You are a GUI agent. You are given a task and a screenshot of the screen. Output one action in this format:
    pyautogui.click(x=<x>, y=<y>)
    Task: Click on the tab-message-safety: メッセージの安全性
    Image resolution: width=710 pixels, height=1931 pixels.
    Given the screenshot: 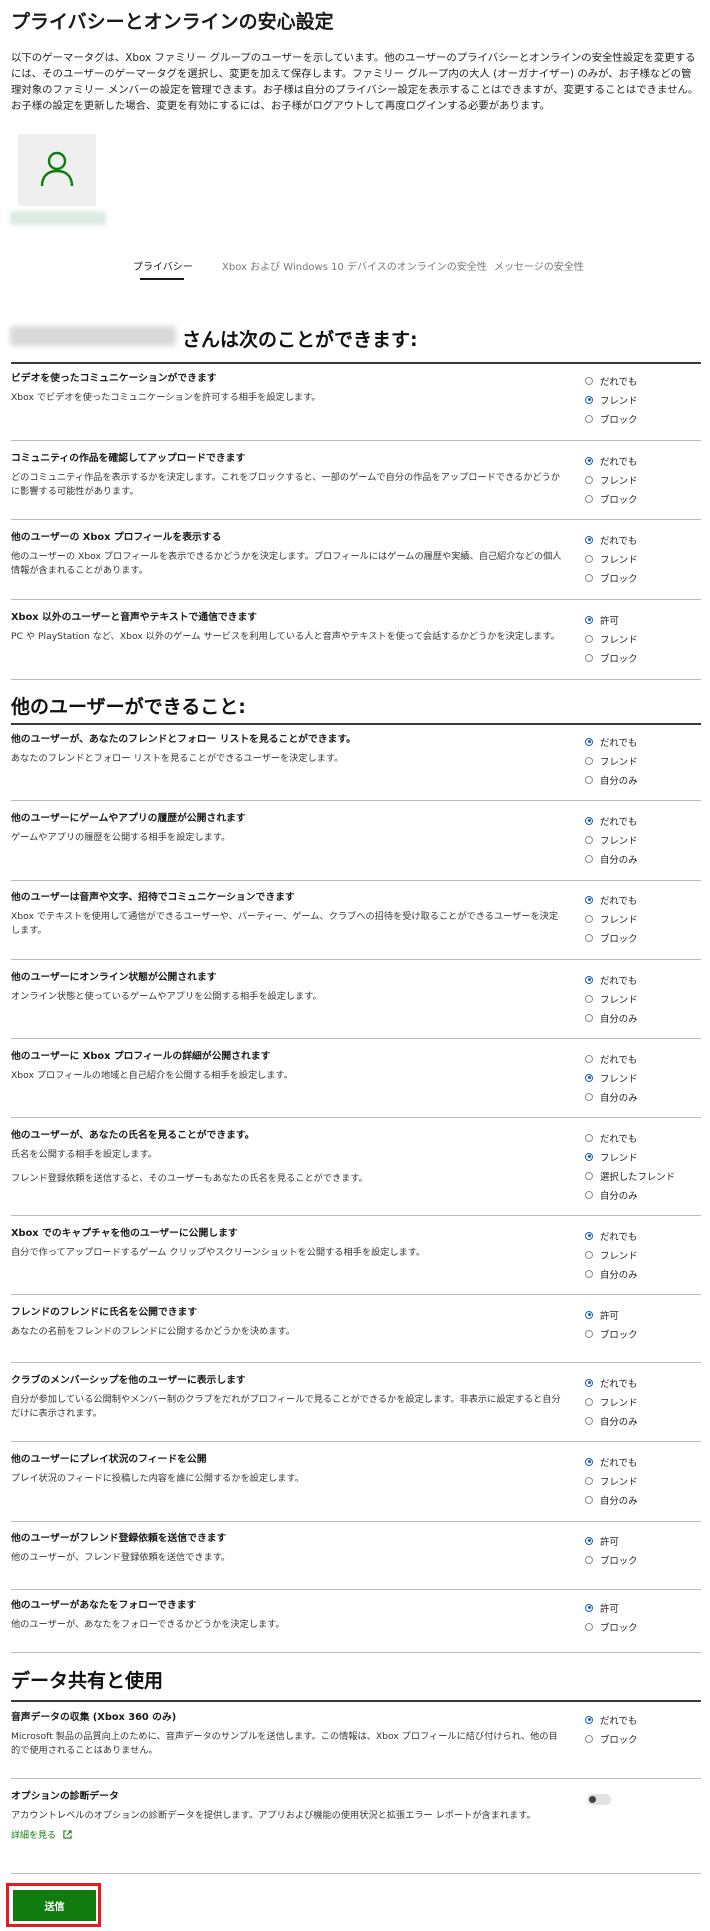 What is the action you would take?
    pyautogui.click(x=539, y=265)
    